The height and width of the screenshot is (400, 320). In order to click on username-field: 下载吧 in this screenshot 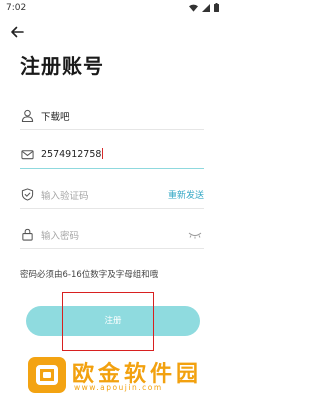, I will do `click(112, 117)`.